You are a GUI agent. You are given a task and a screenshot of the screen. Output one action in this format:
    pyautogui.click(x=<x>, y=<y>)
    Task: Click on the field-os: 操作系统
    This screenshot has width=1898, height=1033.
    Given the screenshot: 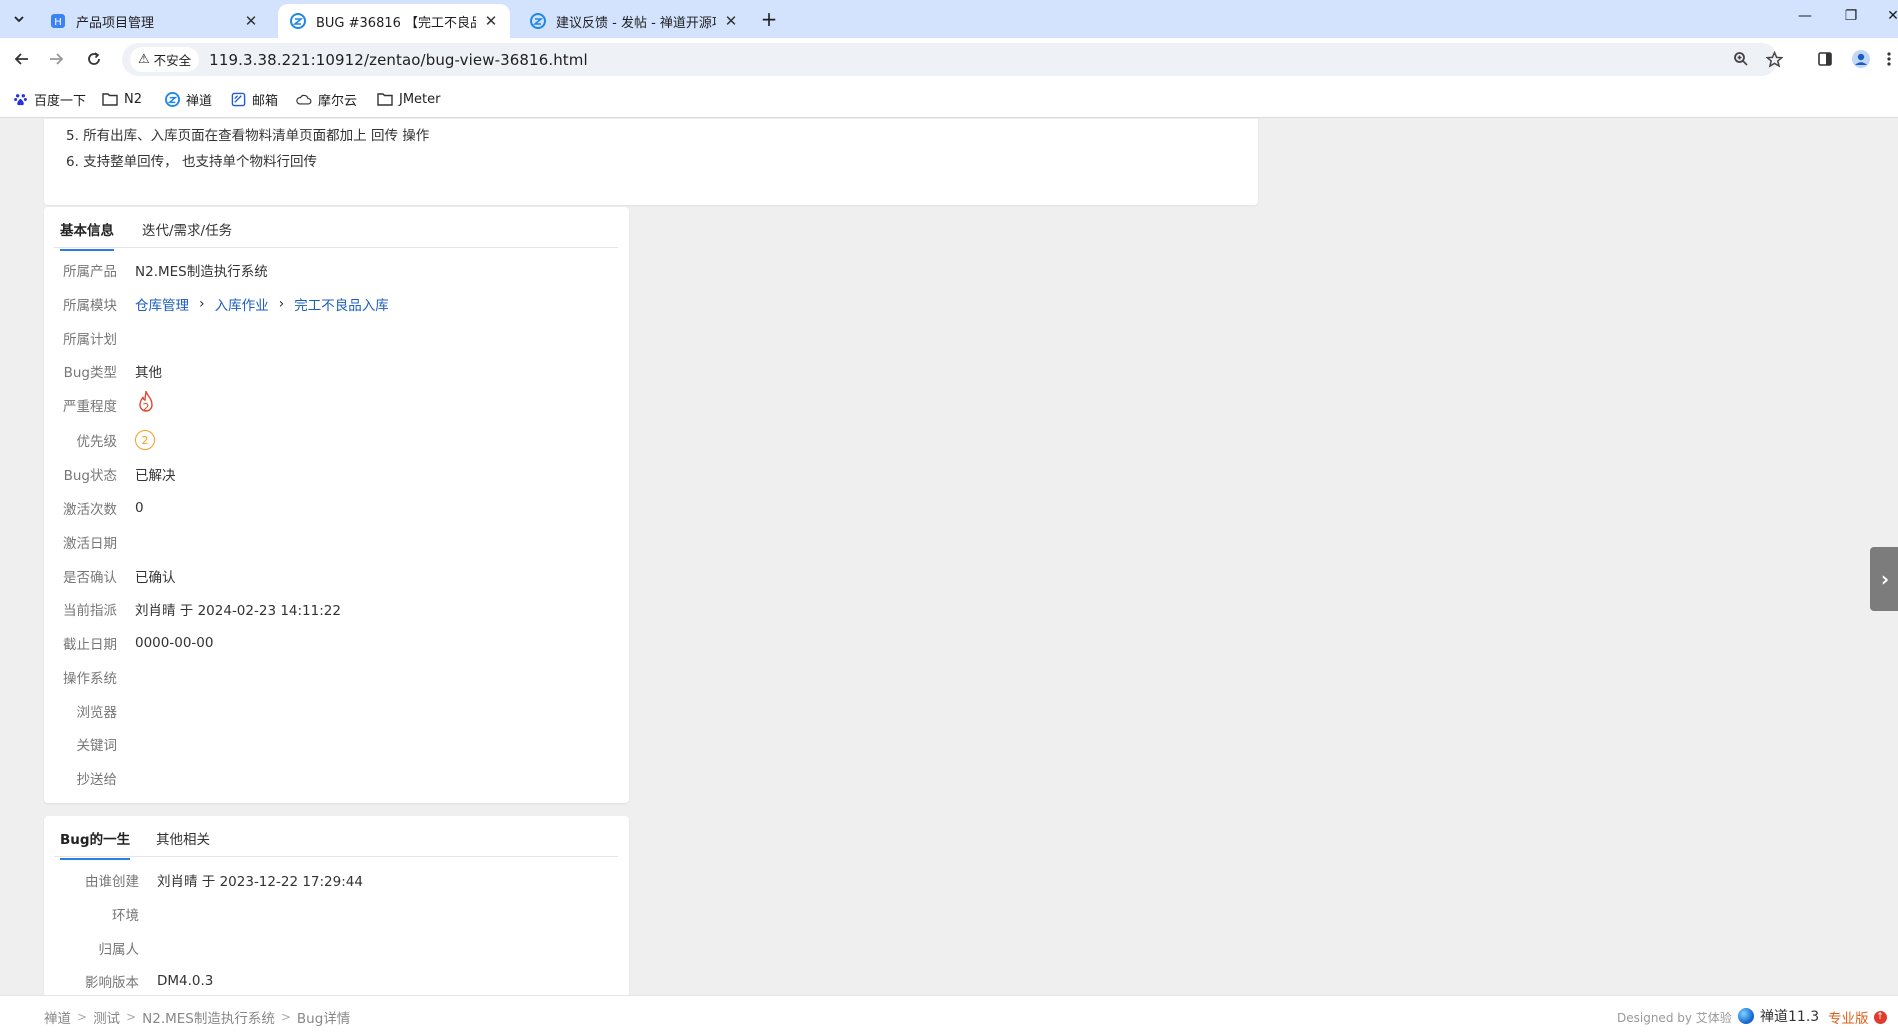 What is the action you would take?
    pyautogui.click(x=80, y=677)
    